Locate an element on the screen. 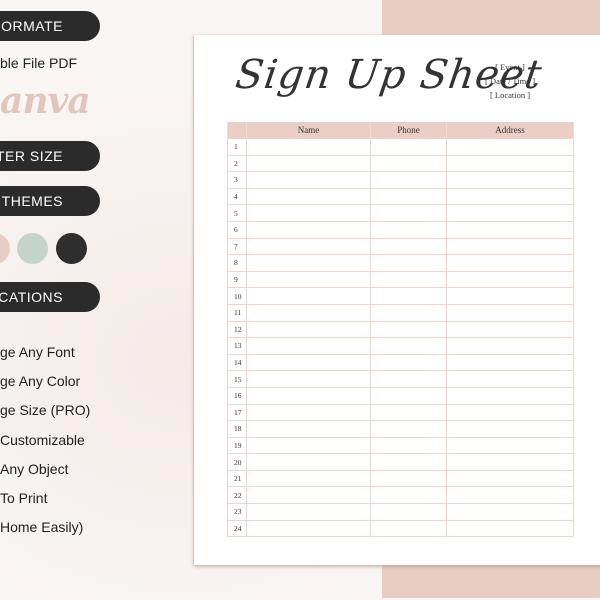  table-row: 18 is located at coordinates (400, 429).